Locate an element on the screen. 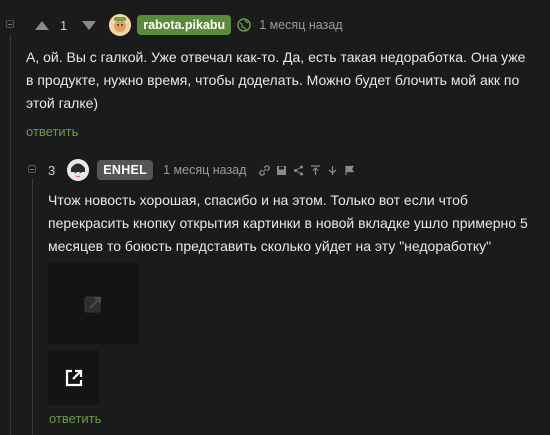  downvote-button is located at coordinates (89, 25).